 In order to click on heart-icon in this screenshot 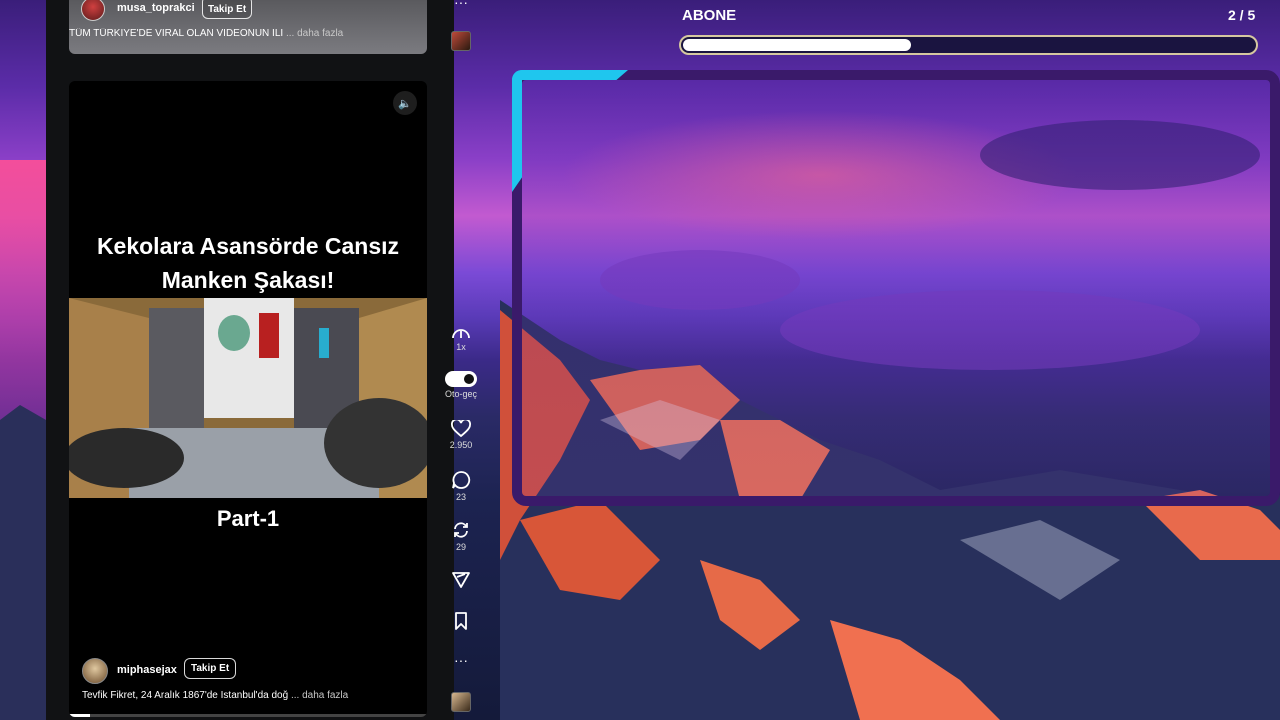, I will do `click(461, 429)`.